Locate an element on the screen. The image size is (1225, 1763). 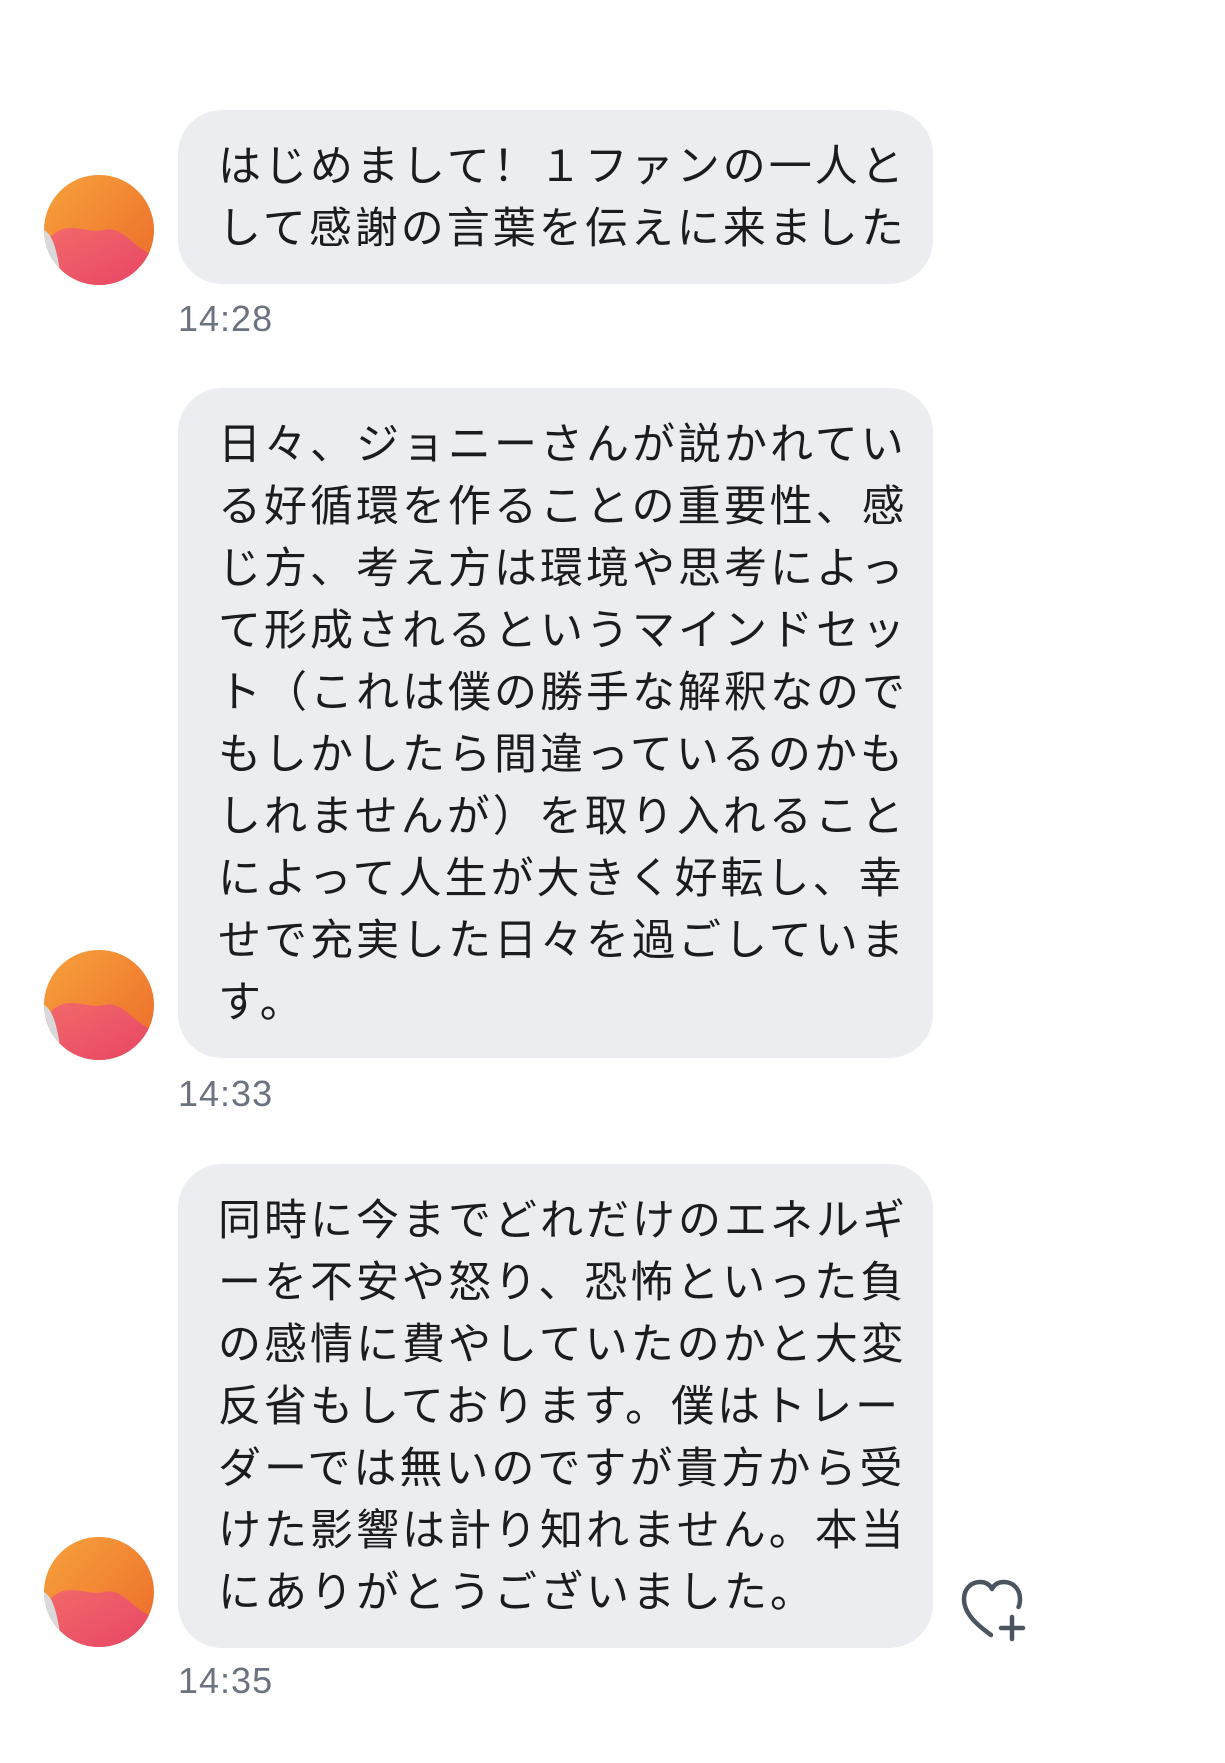
message-line: けた影響は計り知れません。本当 is located at coordinates (562, 1531).